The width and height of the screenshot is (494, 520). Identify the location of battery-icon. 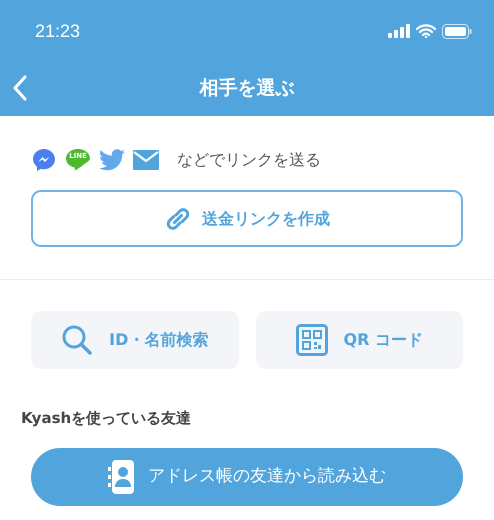
(457, 31).